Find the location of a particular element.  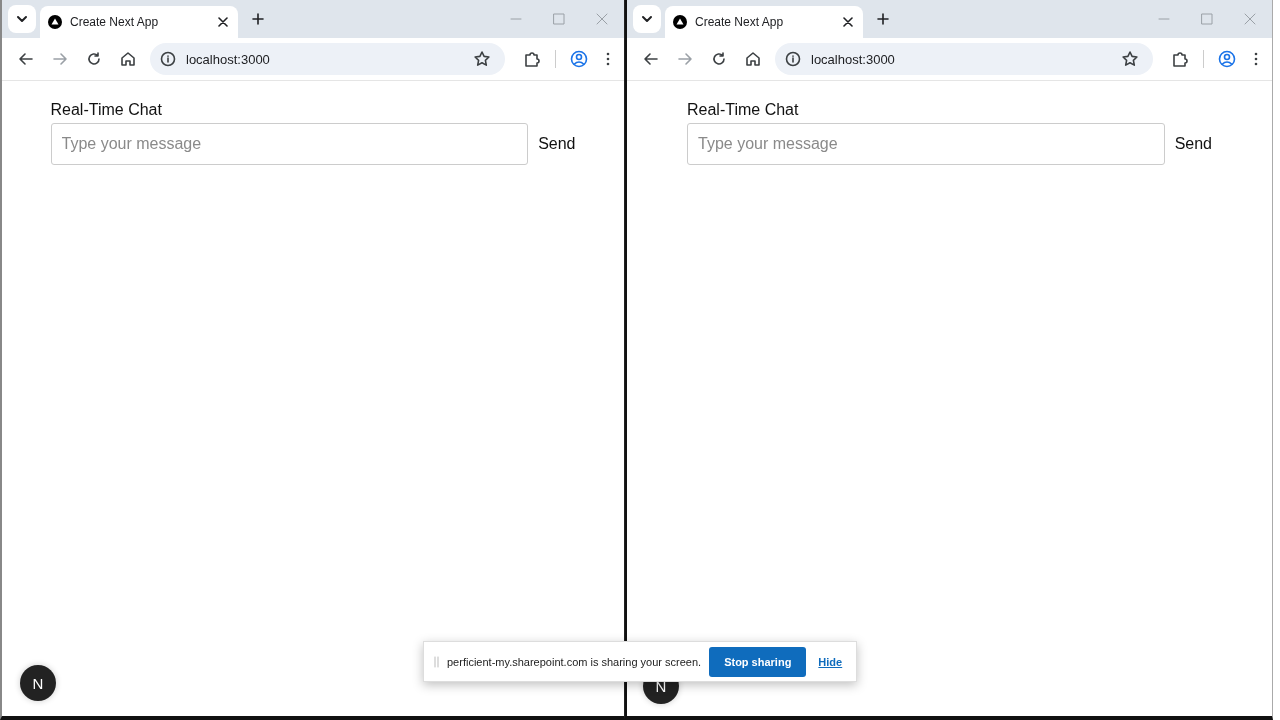

drag-handle-icon is located at coordinates (436, 661).